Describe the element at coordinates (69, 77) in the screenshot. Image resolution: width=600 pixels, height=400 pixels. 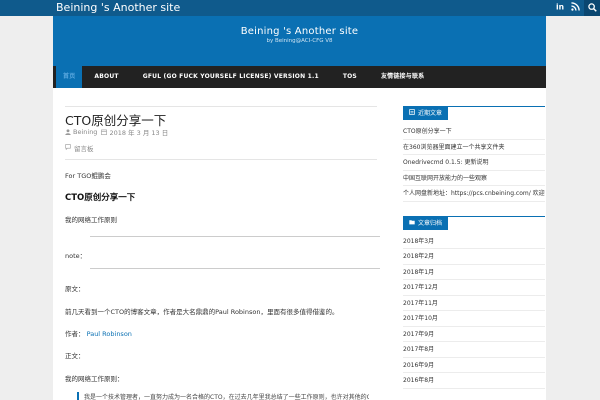
I see `nav-item-home: 首页` at that location.